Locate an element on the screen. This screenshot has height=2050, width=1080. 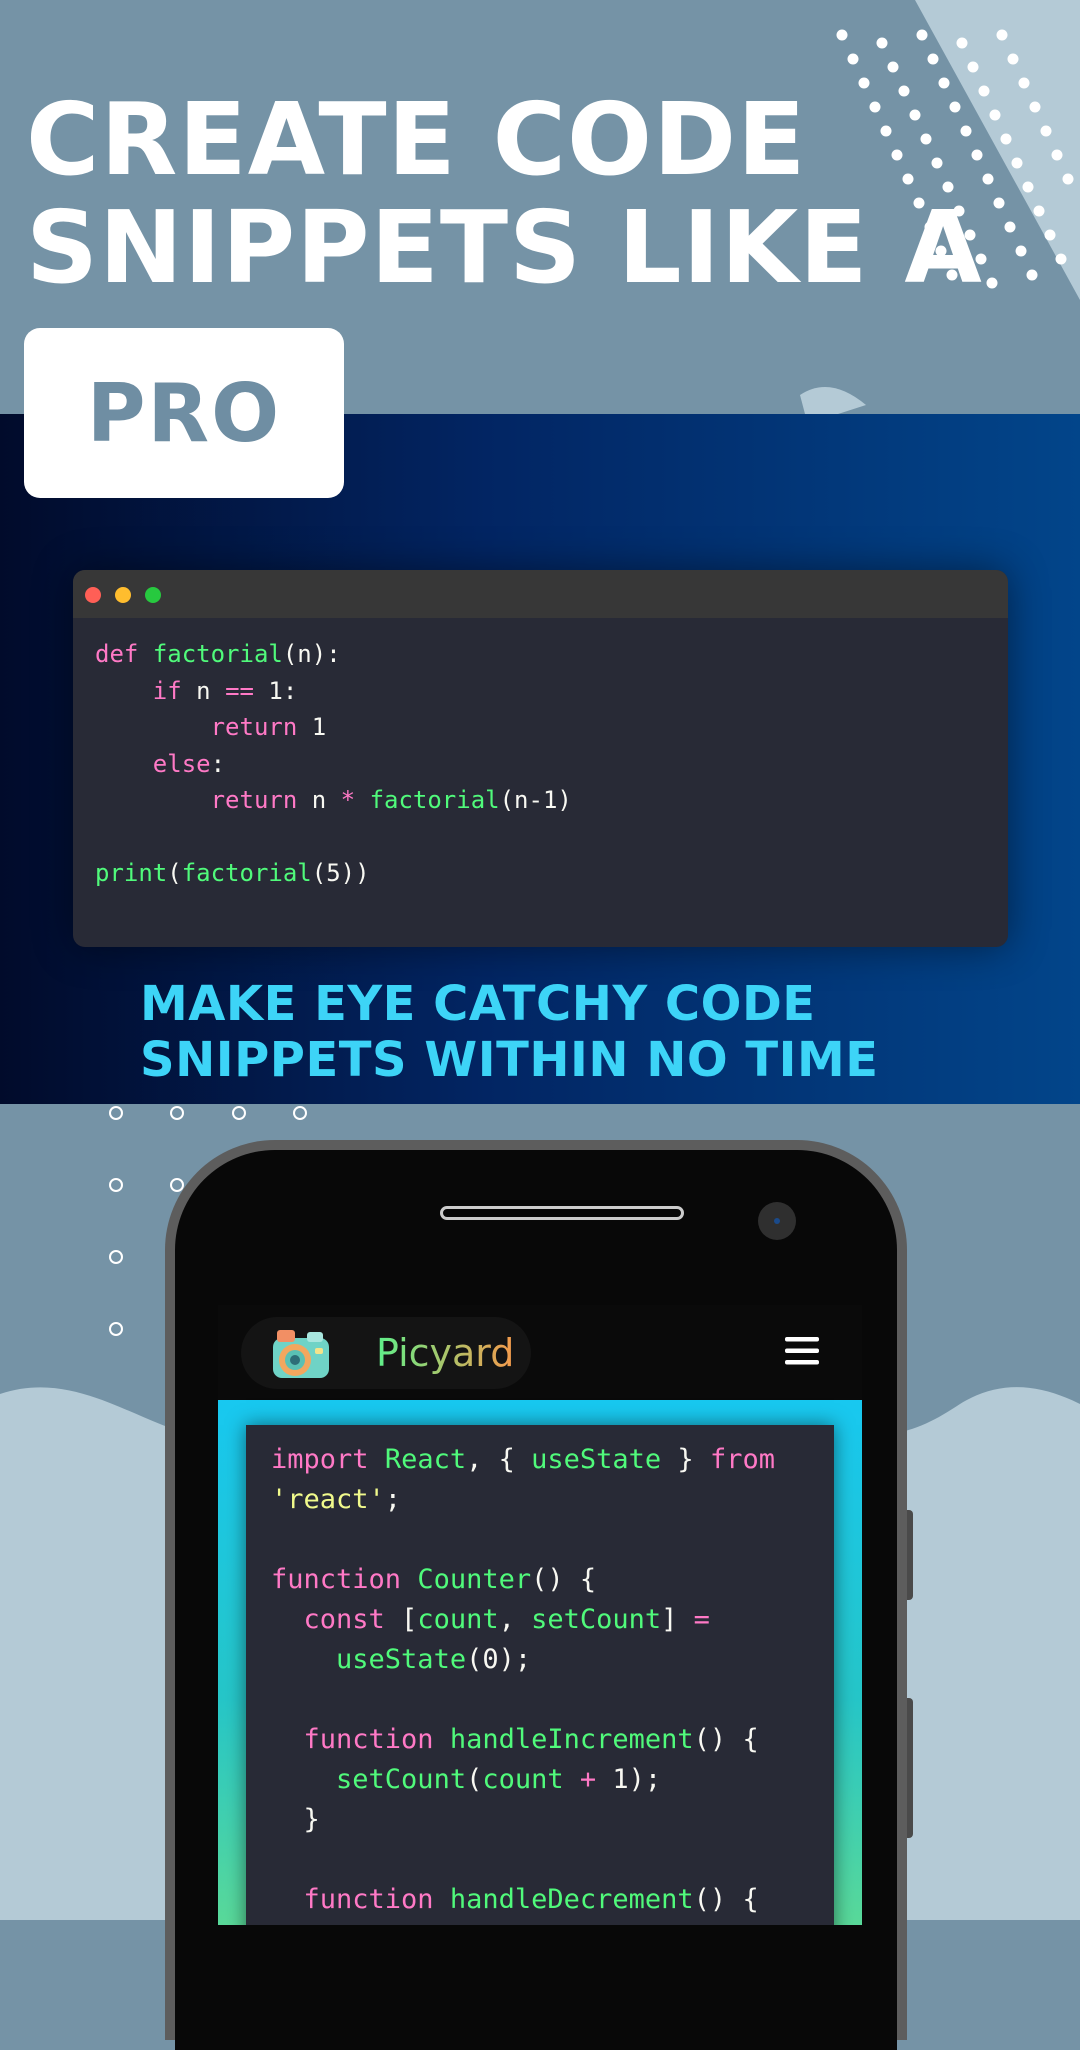
headline-line-2: SNIPPETS LIKE A is located at coordinates (504, 247).